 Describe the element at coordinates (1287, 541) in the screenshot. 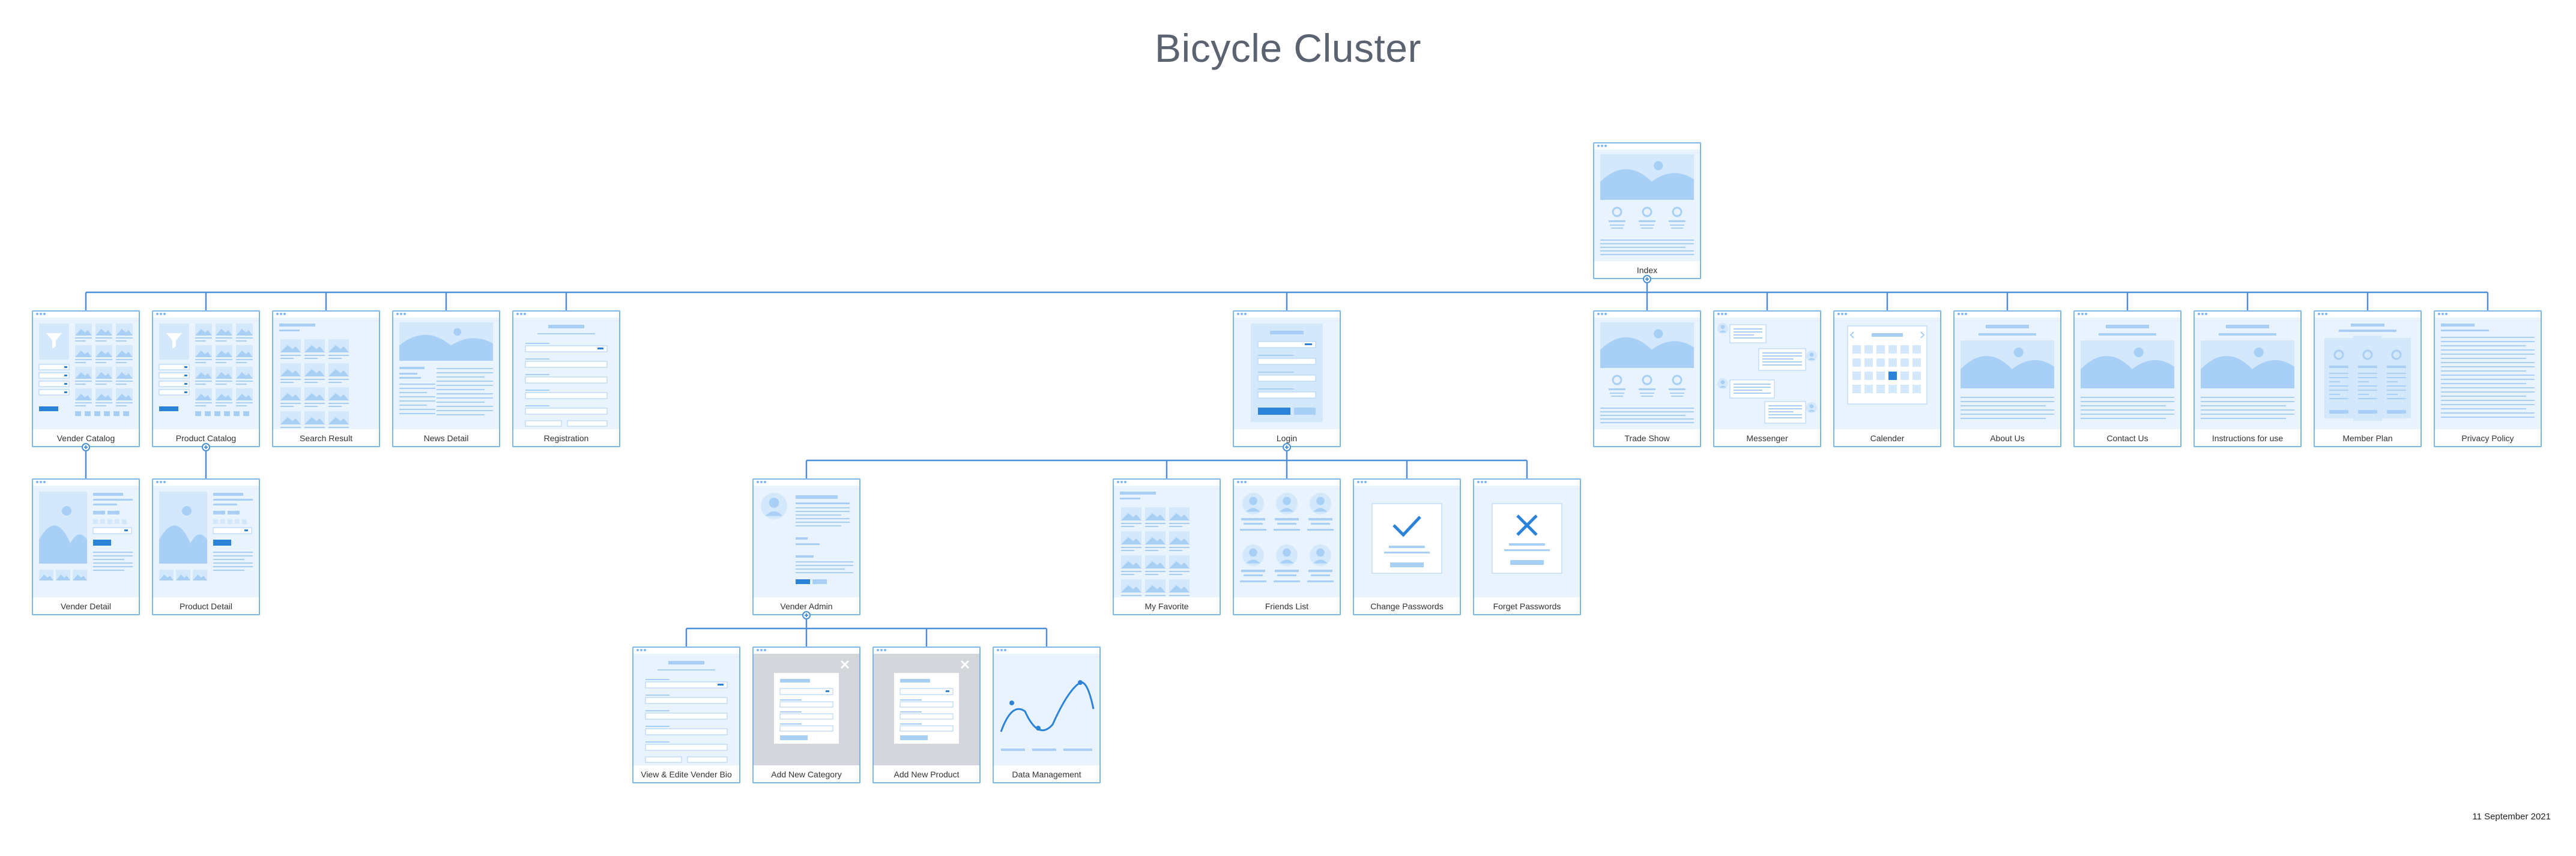

I see `user-grid-wireframe-icon` at that location.